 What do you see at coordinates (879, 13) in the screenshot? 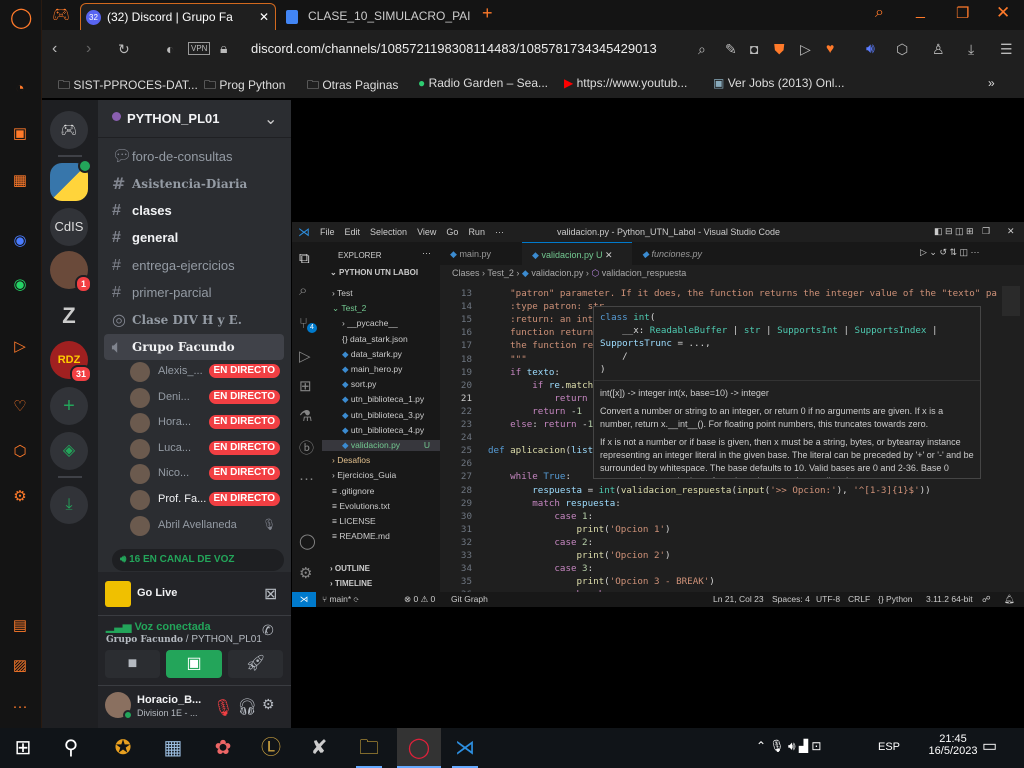
I see `search-icon: ⌕` at bounding box center [879, 13].